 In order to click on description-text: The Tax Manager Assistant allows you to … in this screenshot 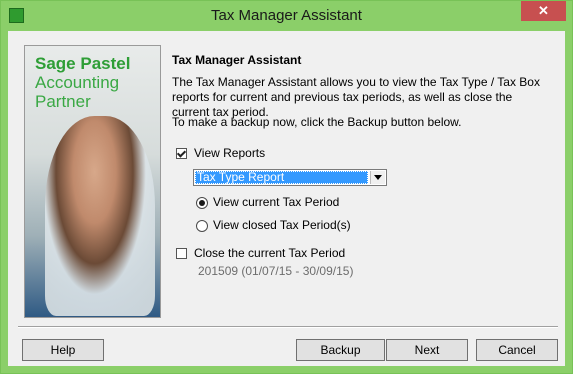, I will do `click(356, 97)`.